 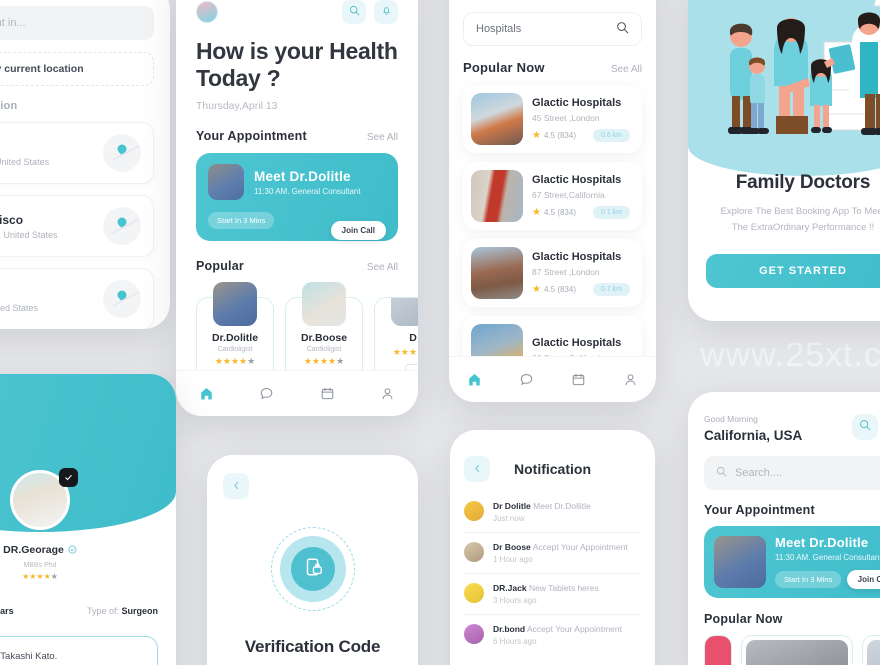 I want to click on get-started-button: GET STARTED, so click(x=793, y=271).